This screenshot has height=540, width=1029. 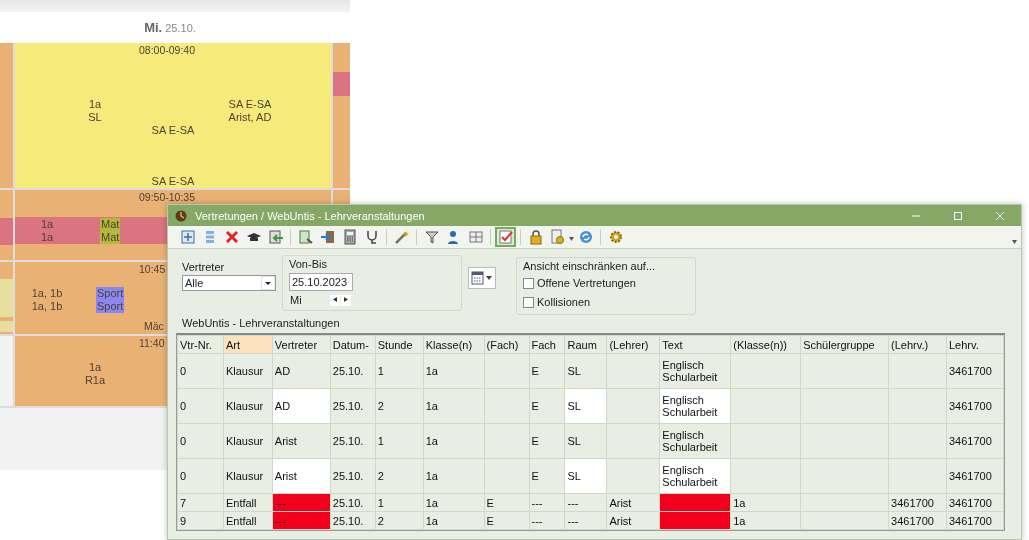 I want to click on gear-icon, so click(x=615, y=237).